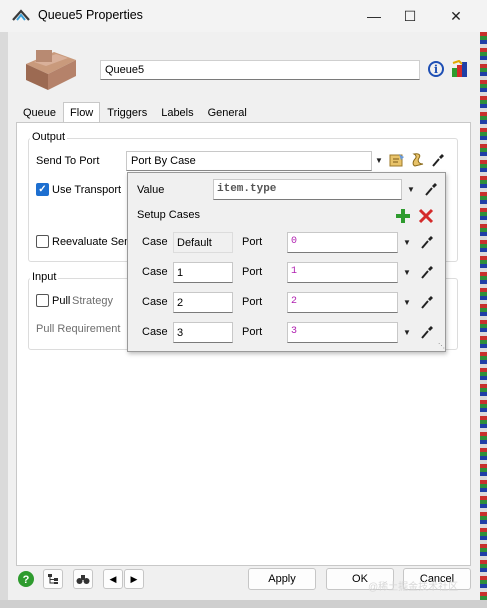 The height and width of the screenshot is (608, 487). I want to click on case-row: Case 1 Port 1 ▼, so click(287, 273).